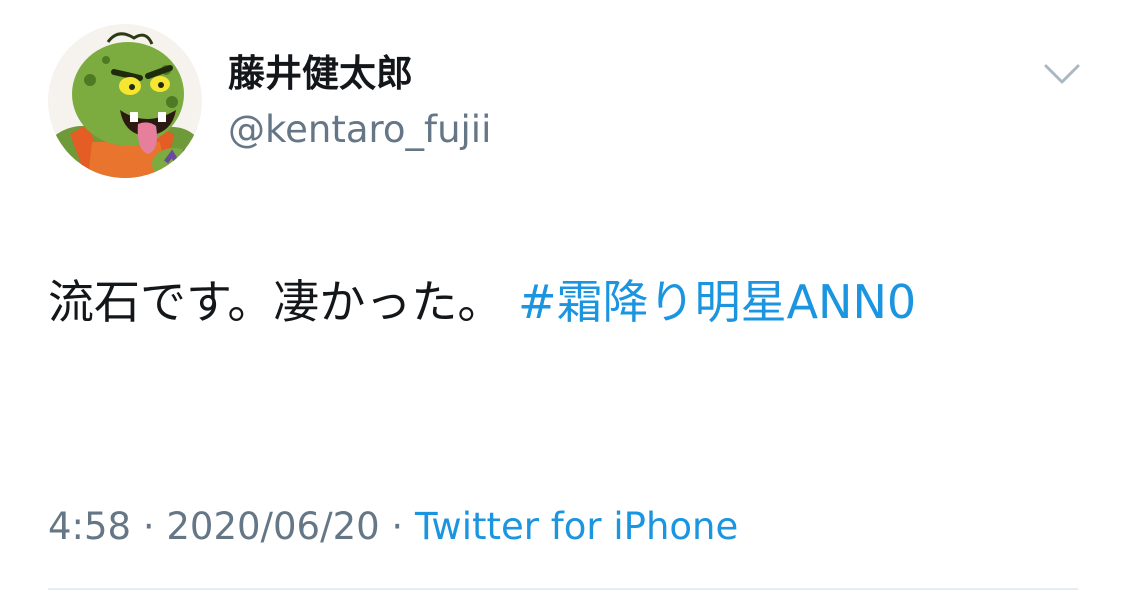 The width and height of the screenshot is (1125, 601). Describe the element at coordinates (276, 302) in the screenshot. I see `tweet-body: 流石です。凄かった。` at that location.